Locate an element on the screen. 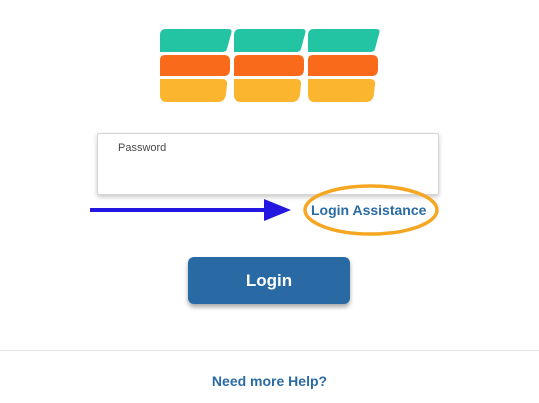  password-field: Password is located at coordinates (268, 164).